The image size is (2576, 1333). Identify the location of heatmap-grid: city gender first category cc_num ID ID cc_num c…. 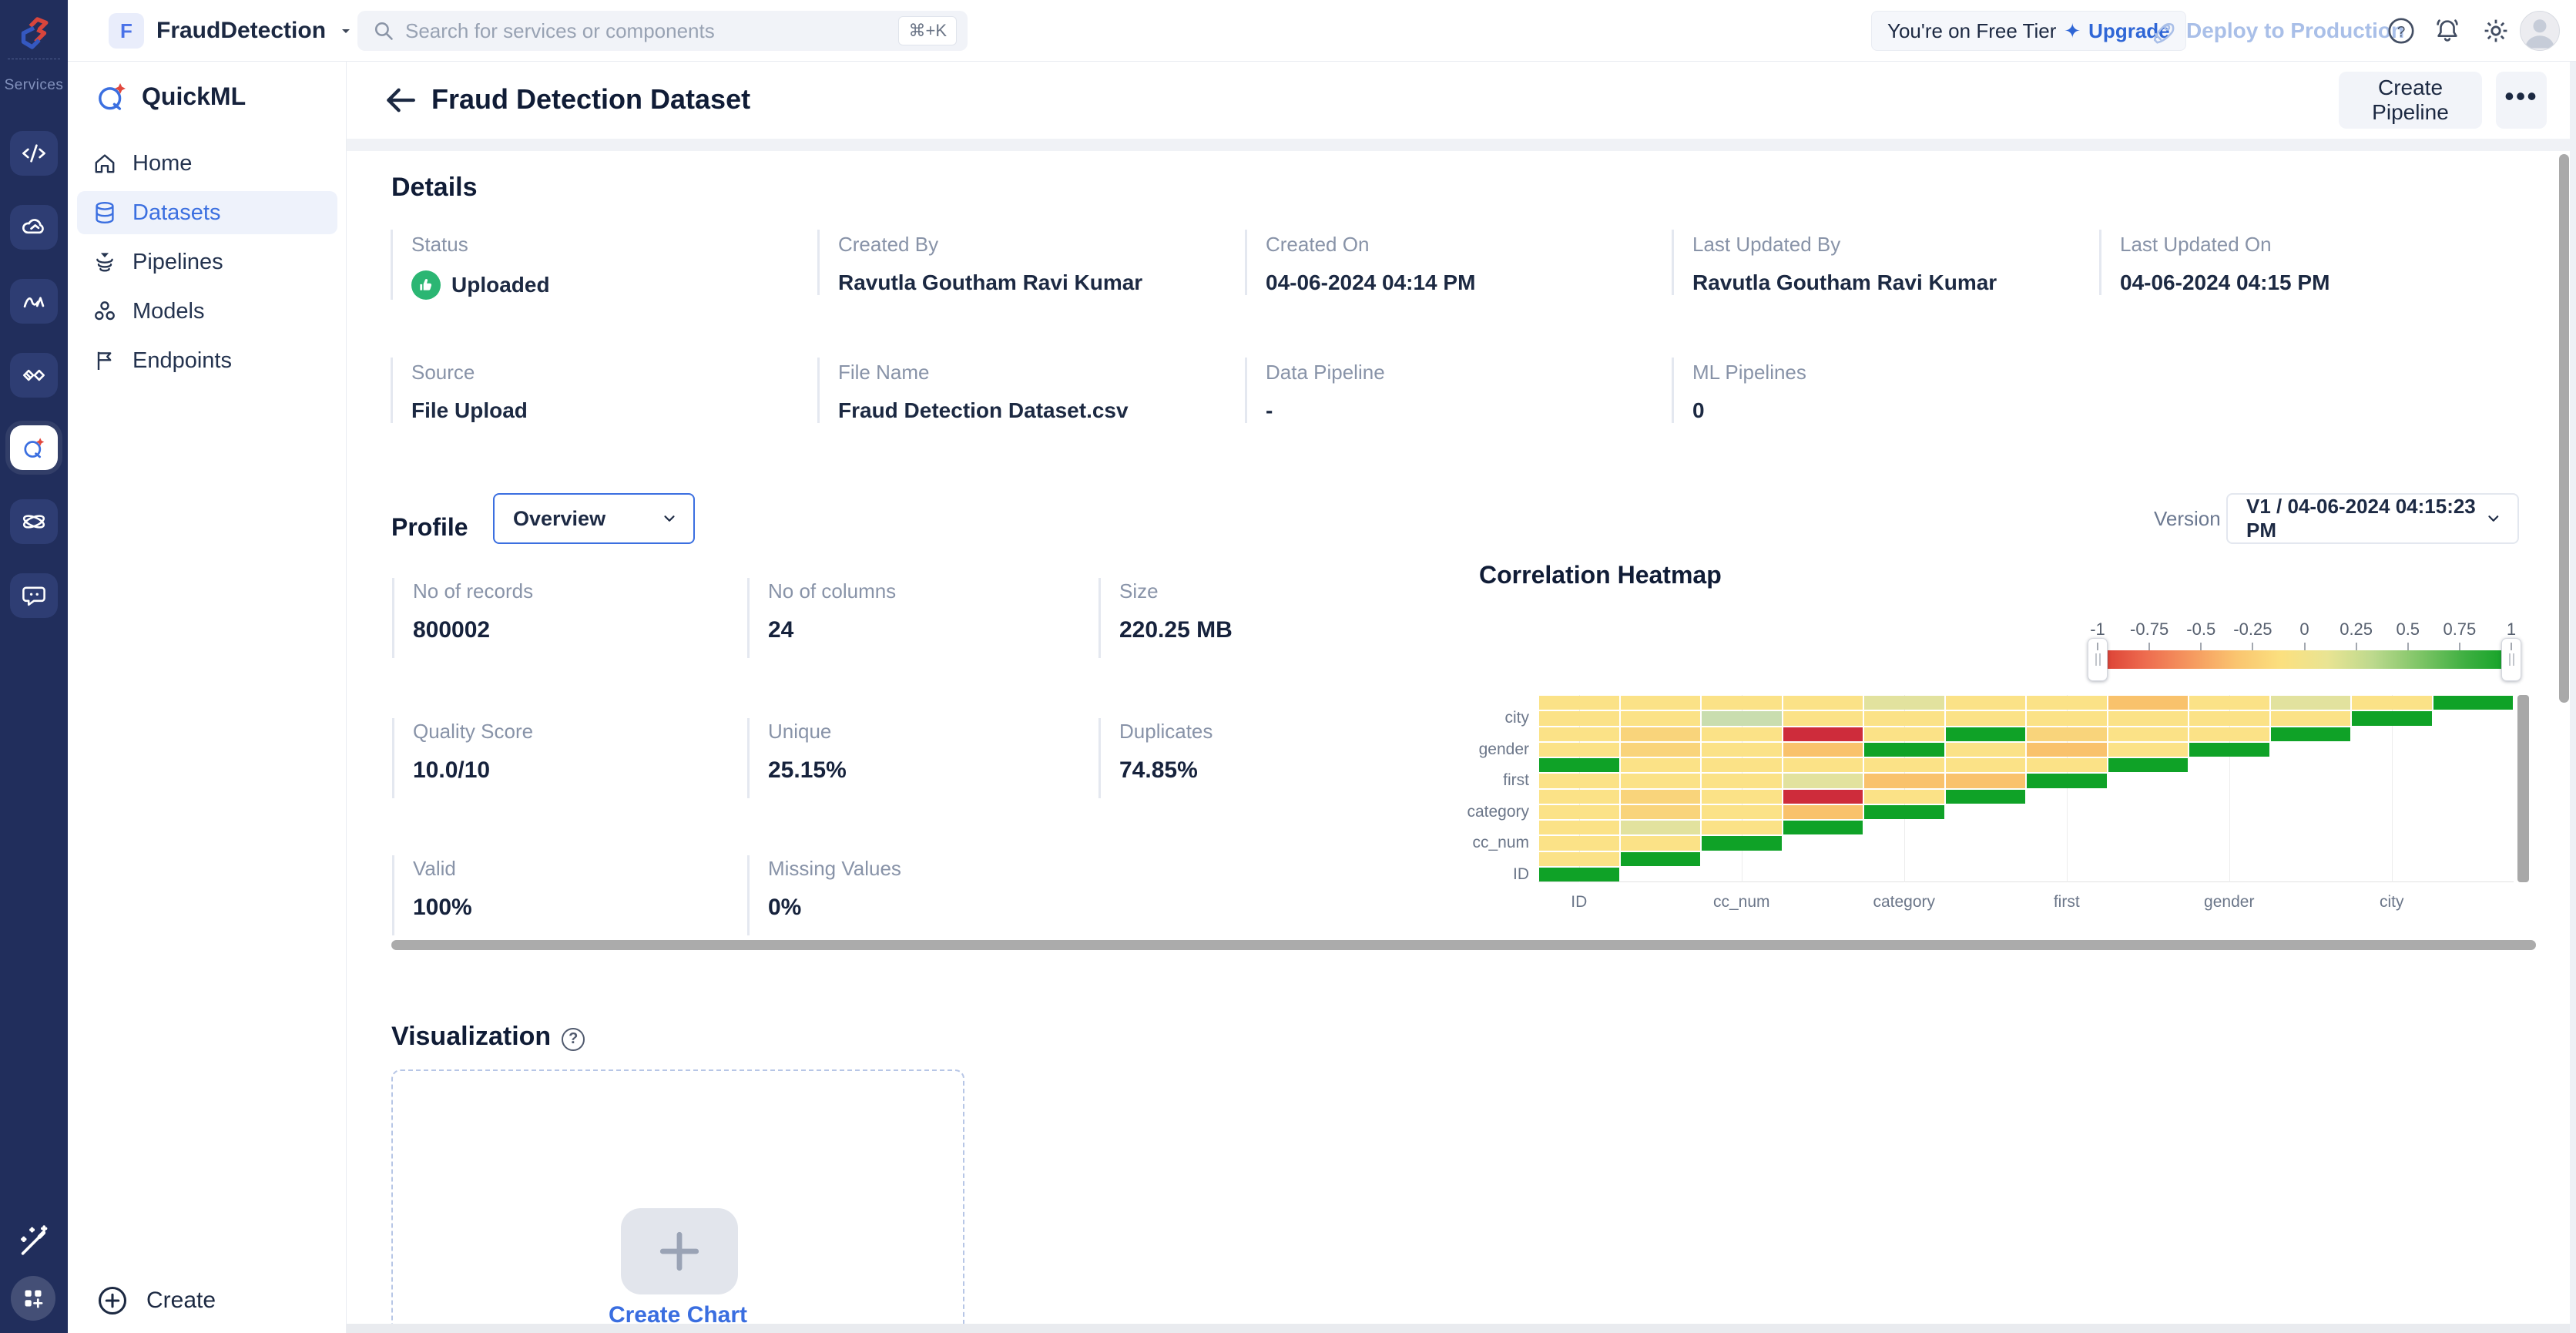
(1990, 803).